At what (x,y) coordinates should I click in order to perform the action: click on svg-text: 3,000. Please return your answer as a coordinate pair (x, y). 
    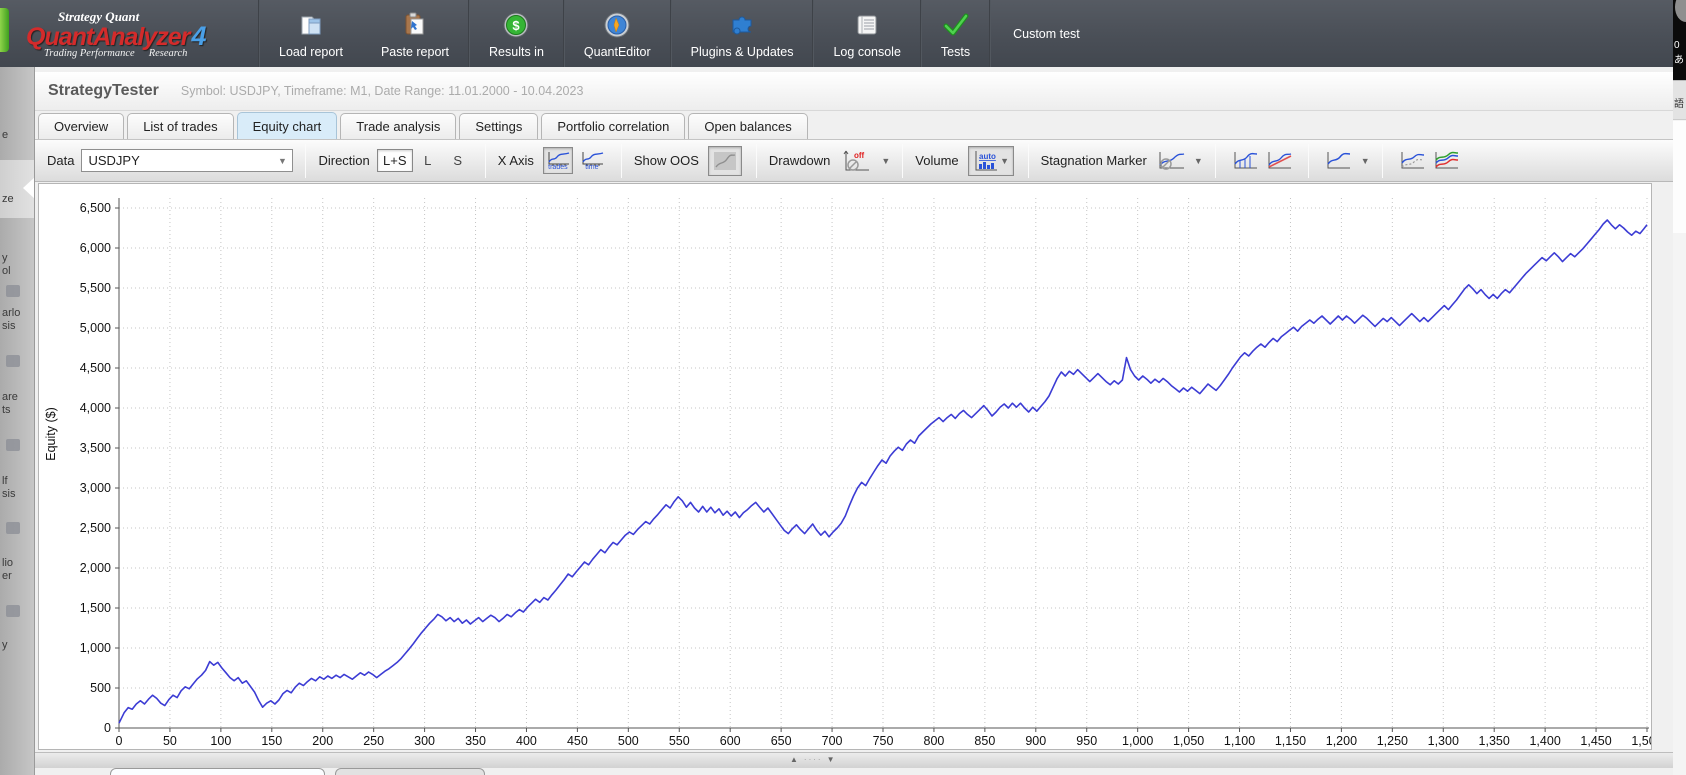
    Looking at the image, I should click on (95, 488).